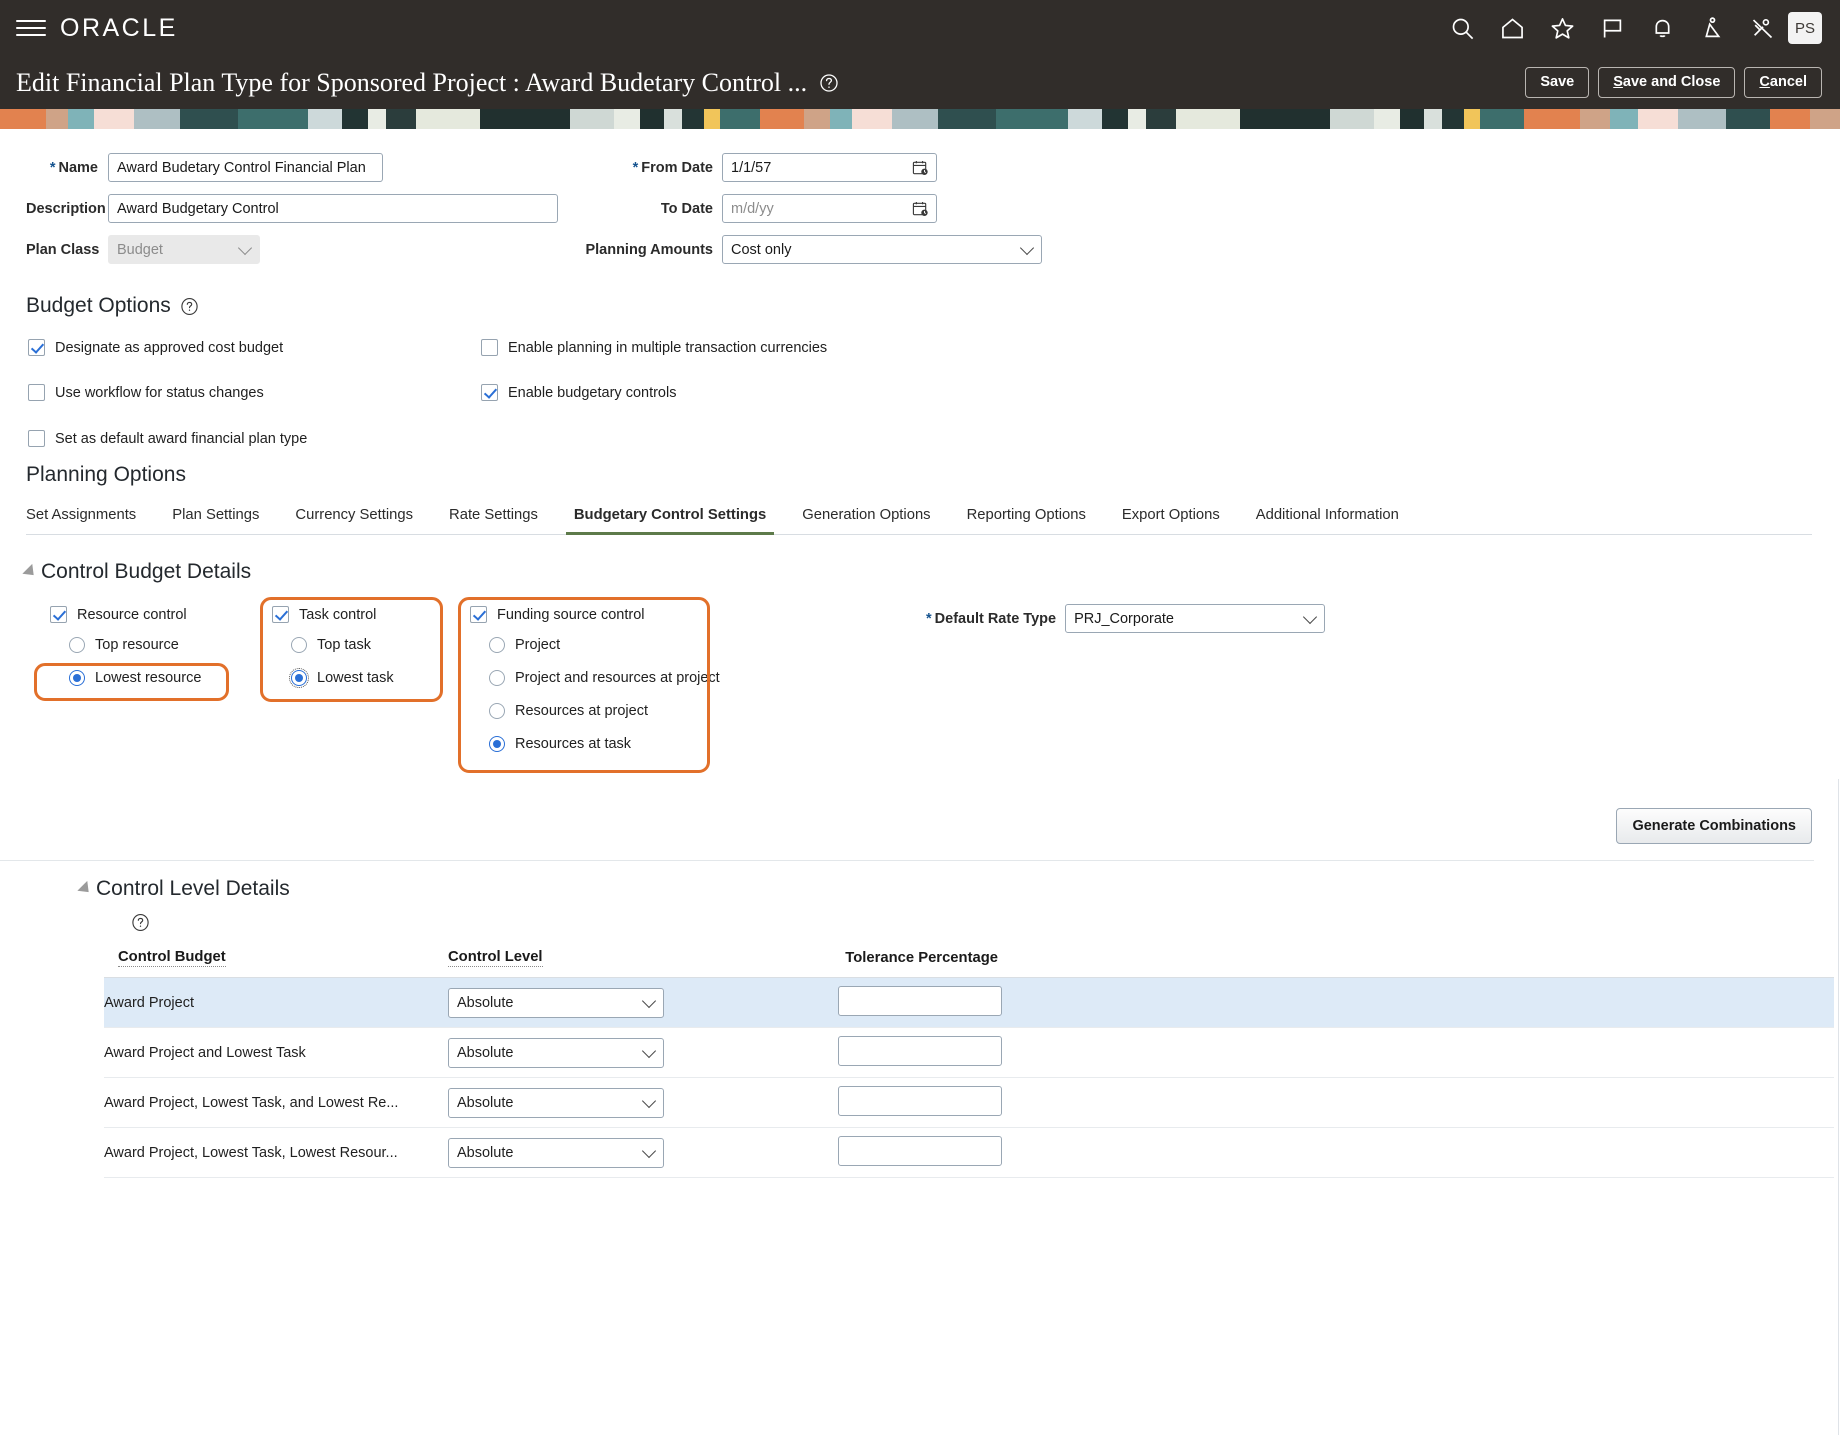 This screenshot has height=1435, width=1840. I want to click on header-icon-group, so click(1612, 28).